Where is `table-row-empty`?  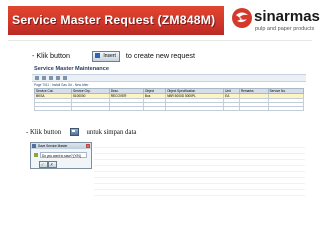 table-row-empty is located at coordinates (168, 108).